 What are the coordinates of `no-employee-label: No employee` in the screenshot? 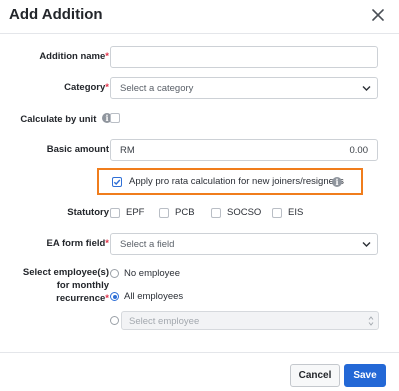 It's located at (152, 273).